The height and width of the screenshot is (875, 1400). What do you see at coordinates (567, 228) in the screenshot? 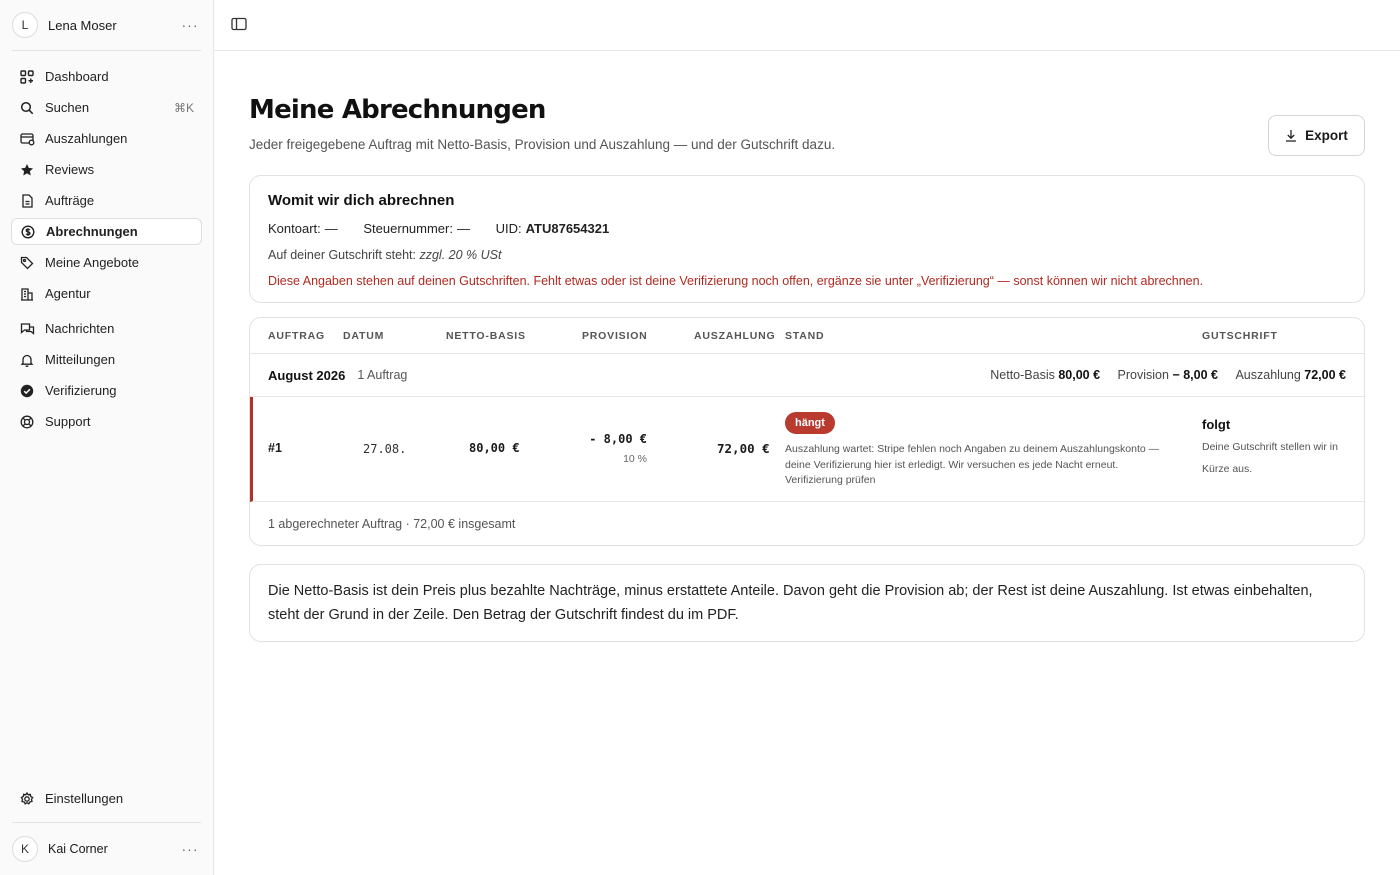
I see `uid-value: ATU87654321` at bounding box center [567, 228].